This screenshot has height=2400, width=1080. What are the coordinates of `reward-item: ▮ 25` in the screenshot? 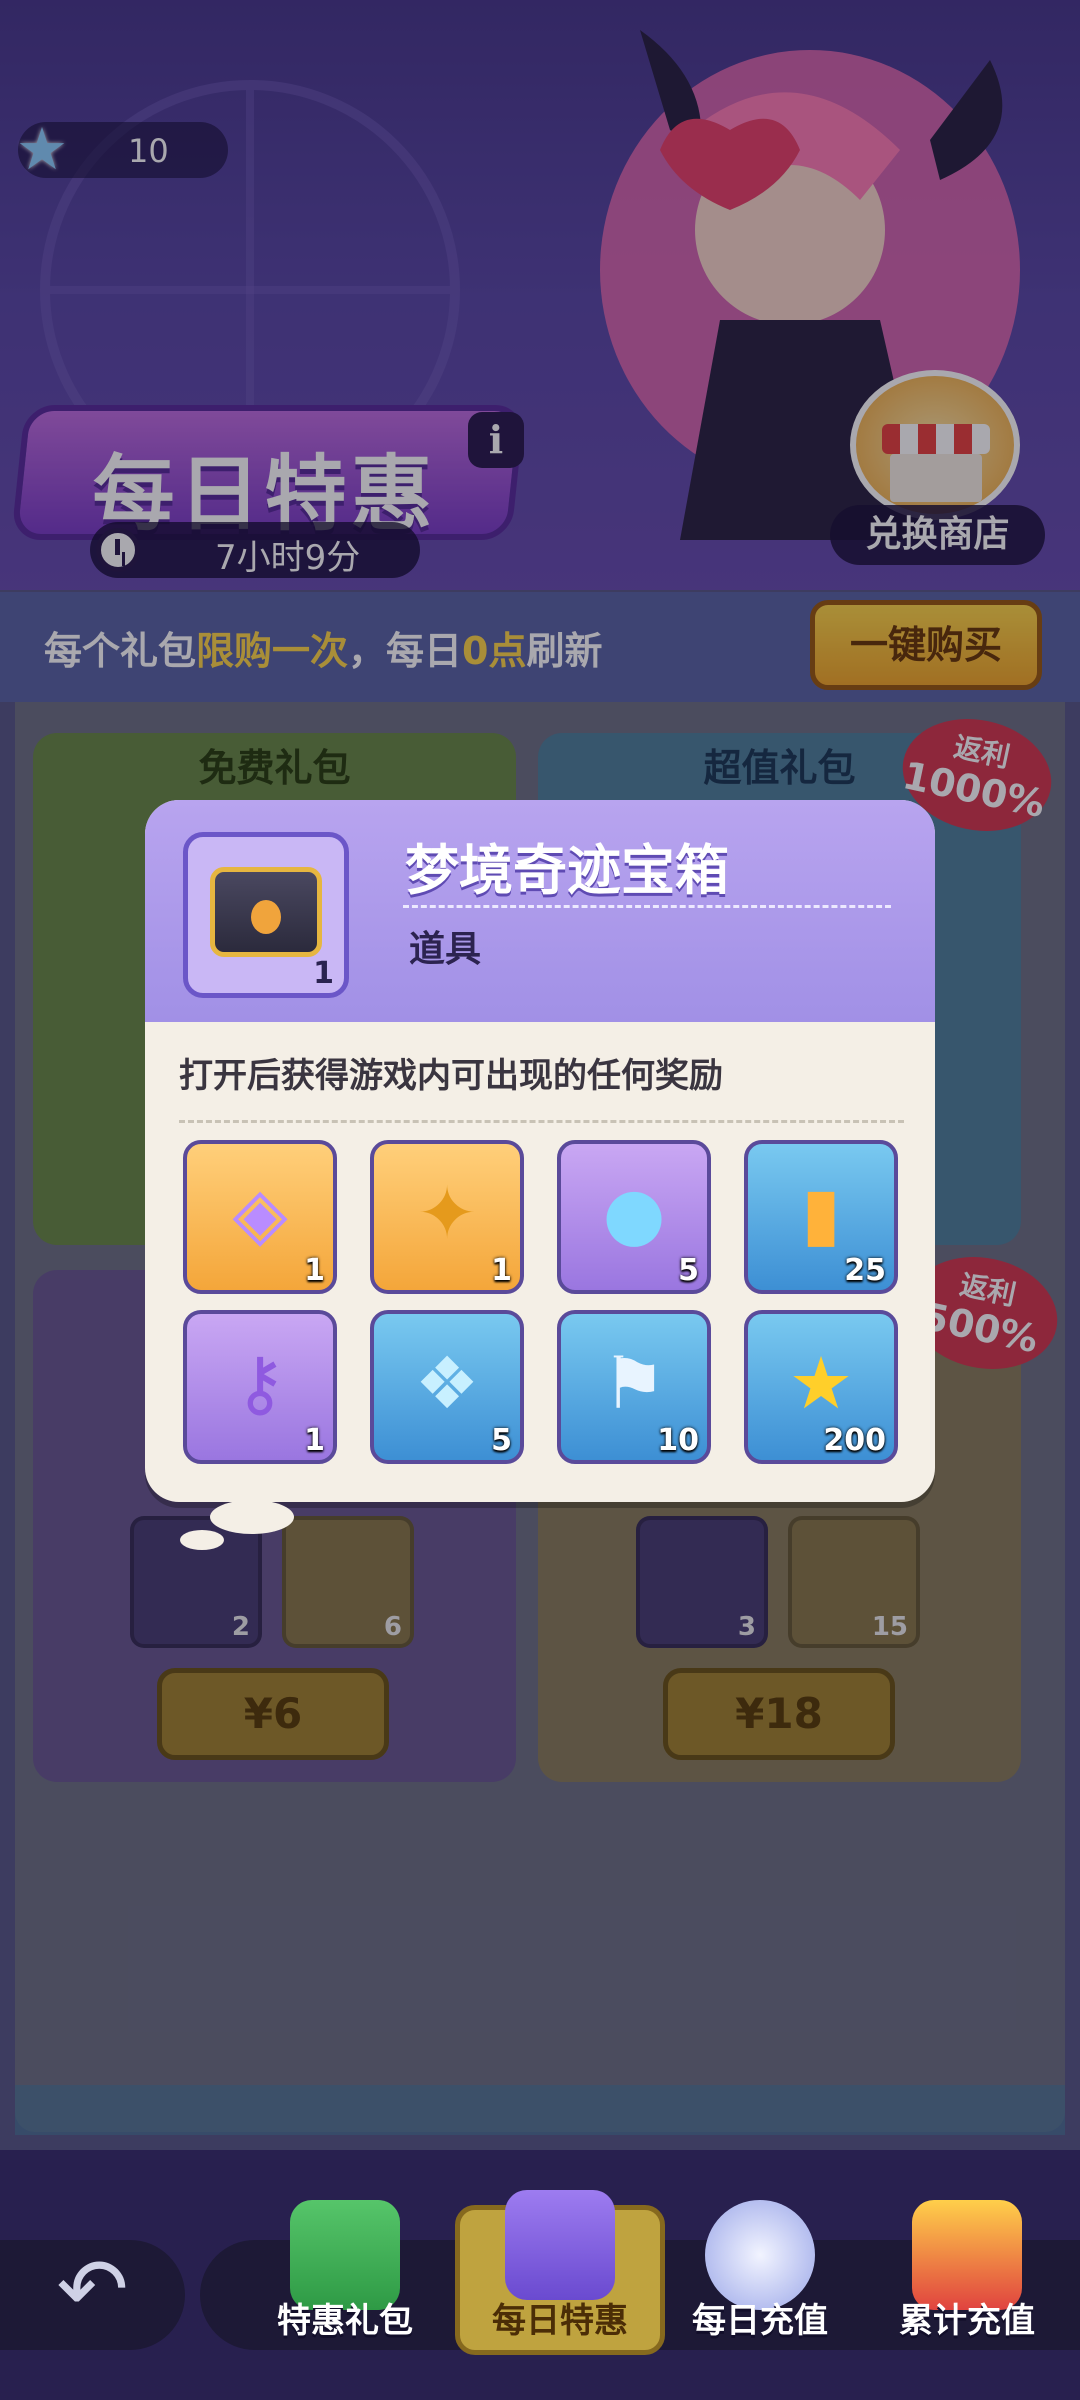 It's located at (821, 1217).